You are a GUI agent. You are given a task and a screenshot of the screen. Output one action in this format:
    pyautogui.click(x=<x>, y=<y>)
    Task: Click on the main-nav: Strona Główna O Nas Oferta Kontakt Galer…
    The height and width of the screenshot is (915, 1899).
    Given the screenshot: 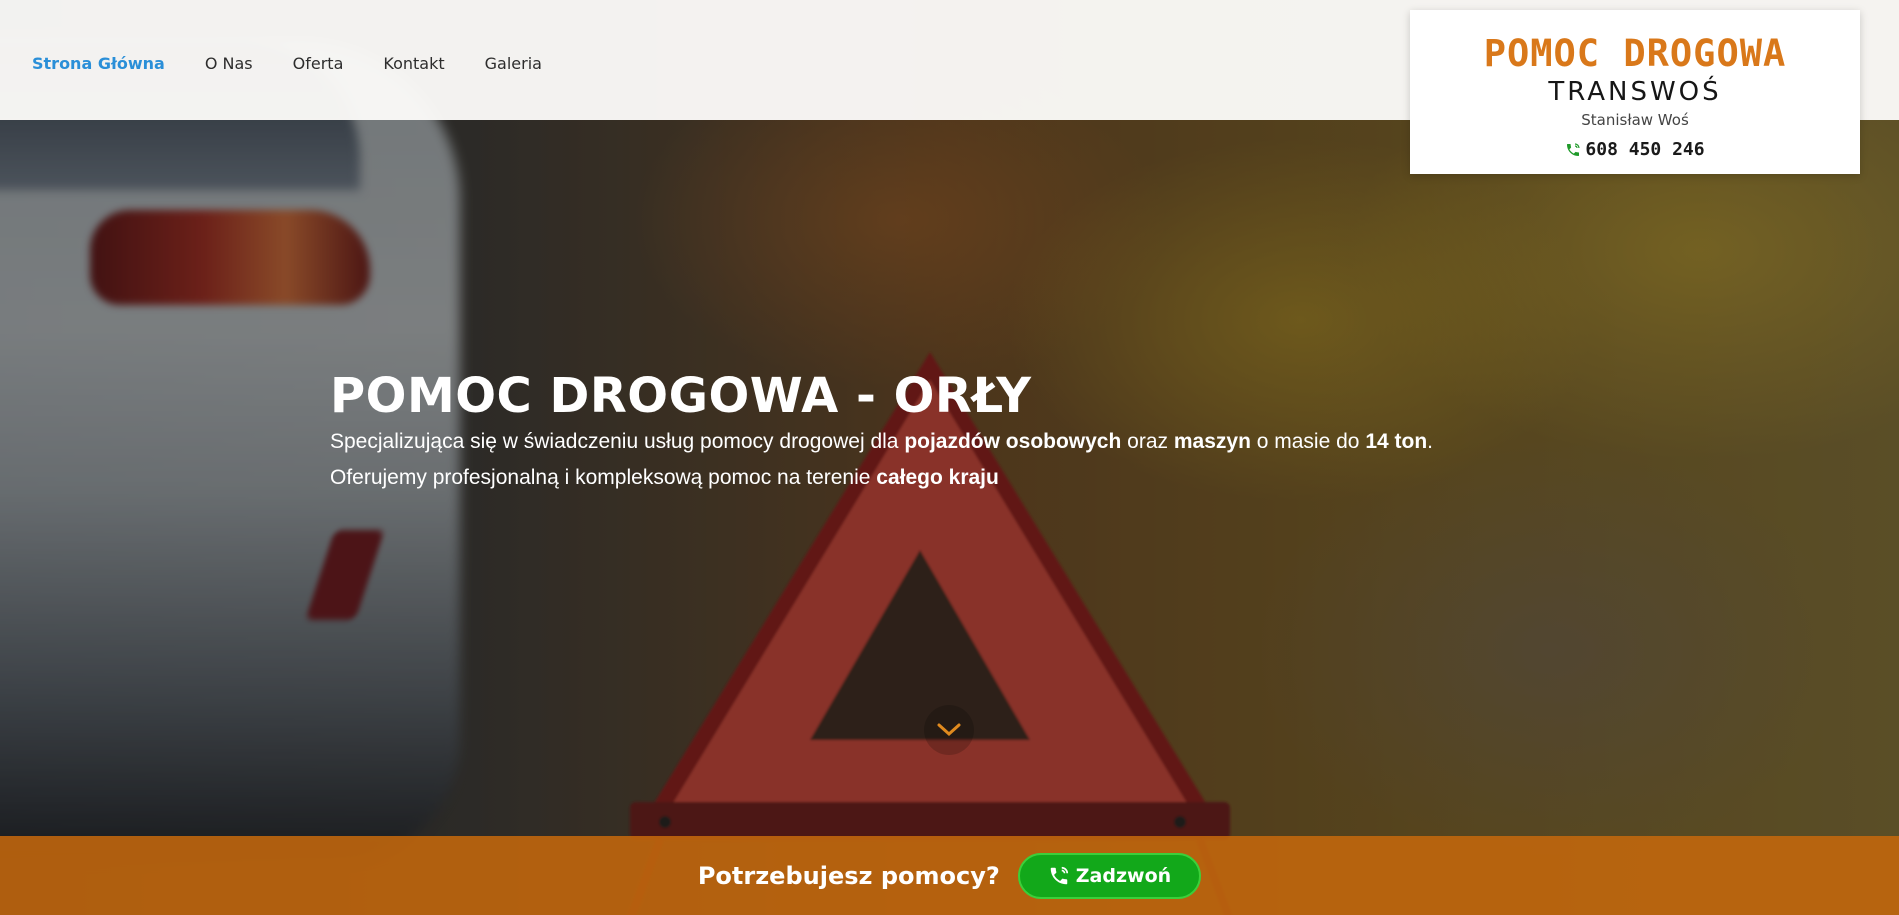 What is the action you would take?
    pyautogui.click(x=287, y=63)
    